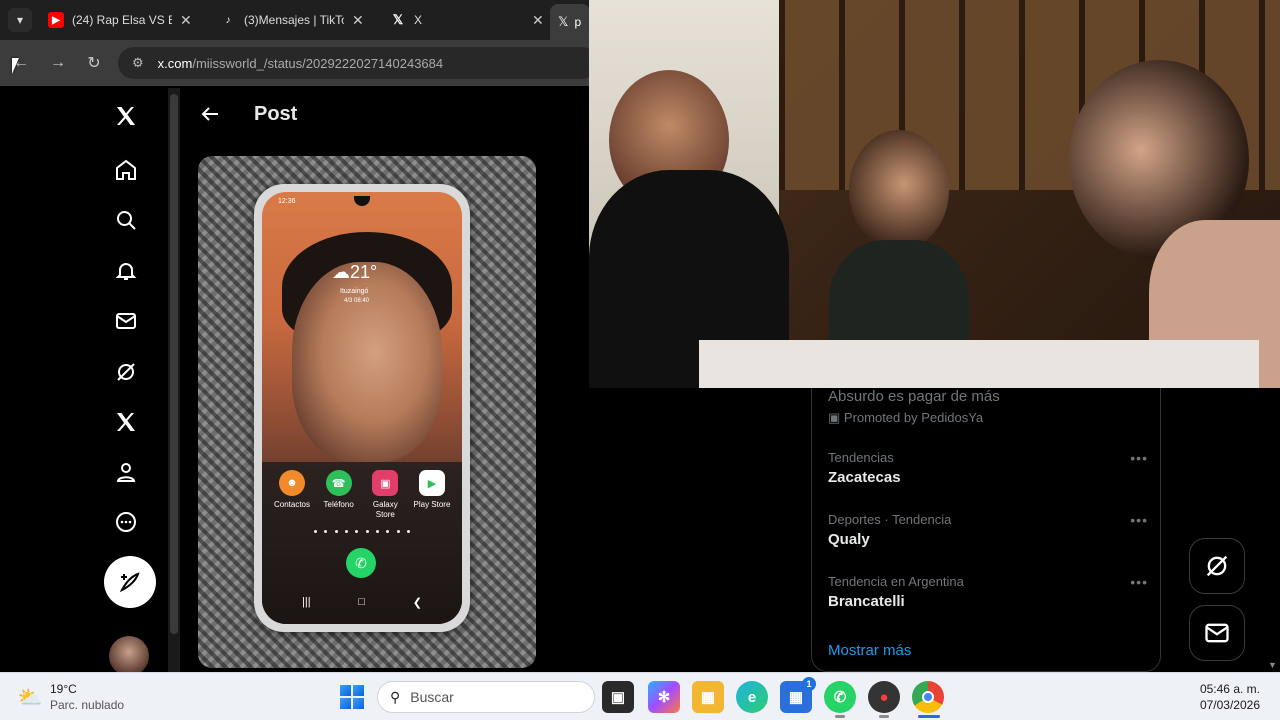  What do you see at coordinates (664, 697) in the screenshot?
I see `copilot-icon: ✻` at bounding box center [664, 697].